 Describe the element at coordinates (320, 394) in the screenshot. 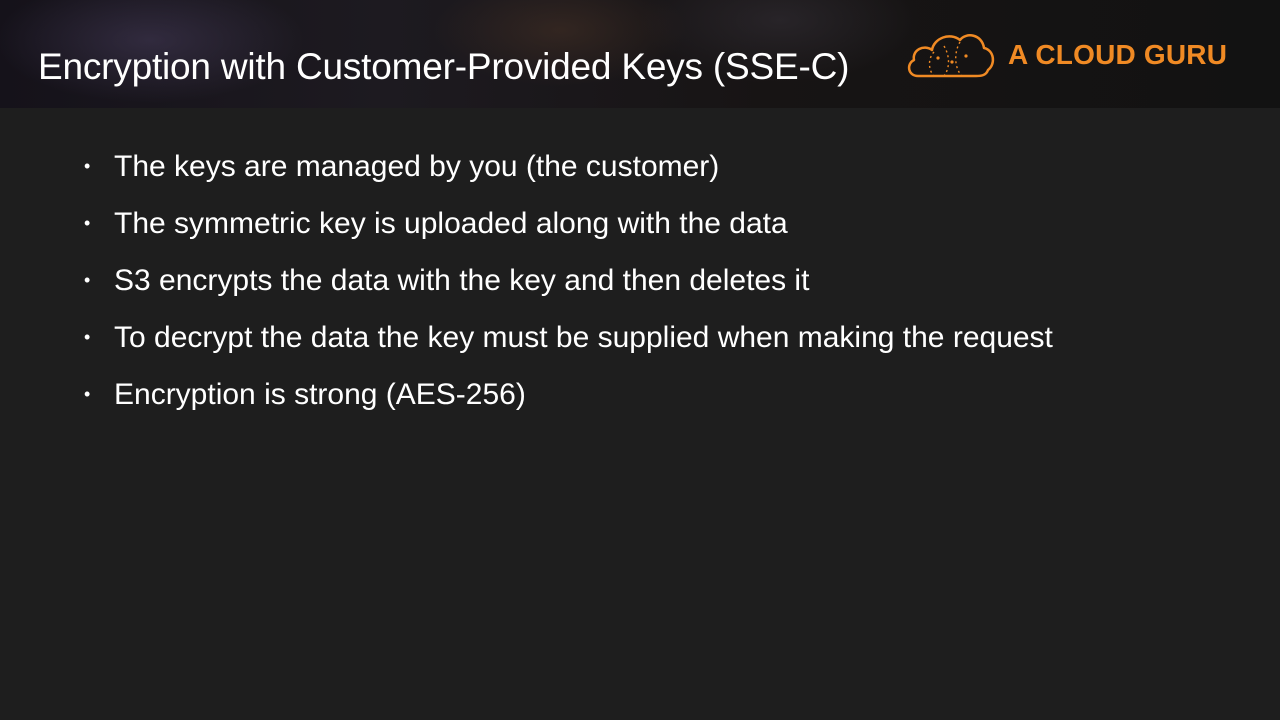

I see `bullet-text: Encryption is strong (AES-256)` at that location.